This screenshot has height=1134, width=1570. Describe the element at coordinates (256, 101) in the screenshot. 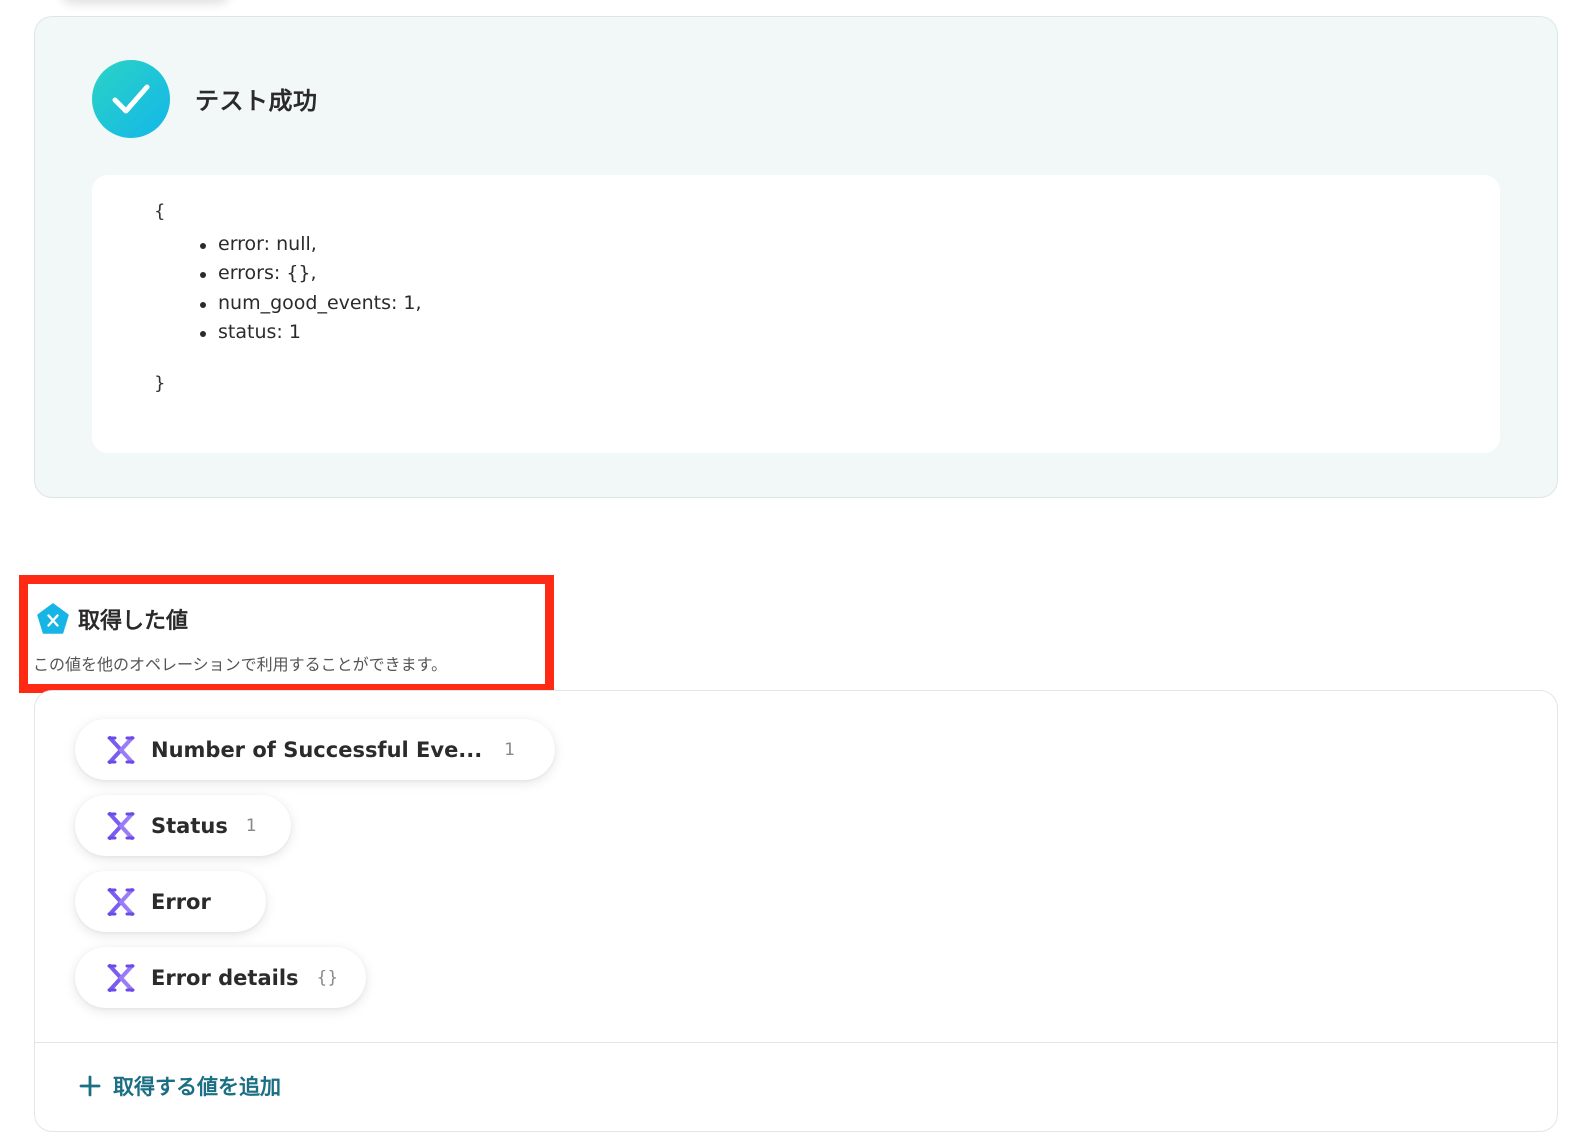

I see `test-success-title: テスト成功` at that location.